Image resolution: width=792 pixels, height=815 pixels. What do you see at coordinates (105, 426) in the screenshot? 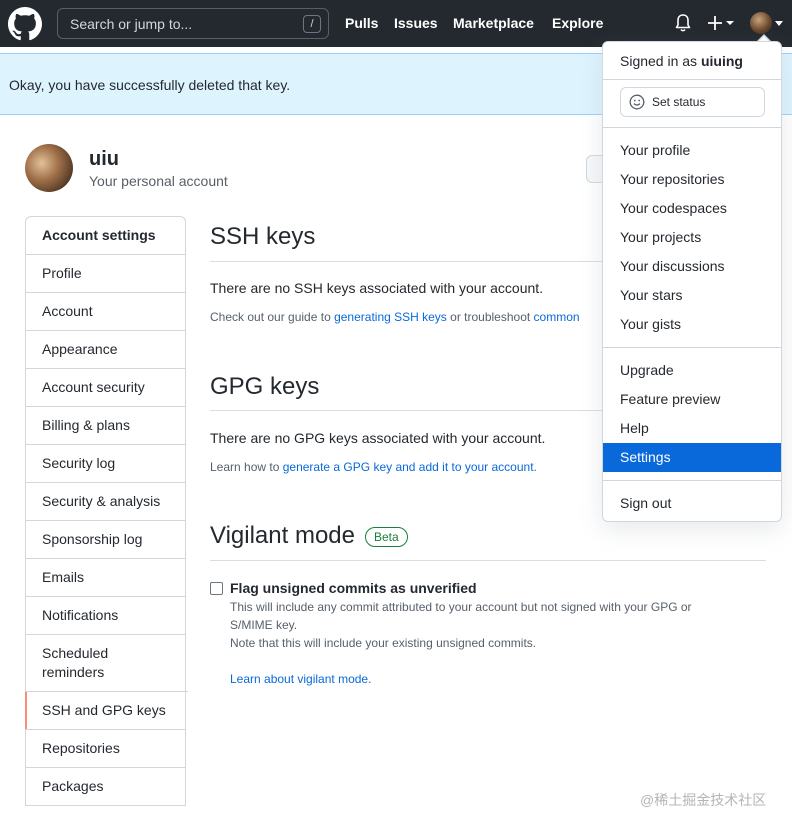
I see `sidebar-item-billing: Billing & plans` at bounding box center [105, 426].